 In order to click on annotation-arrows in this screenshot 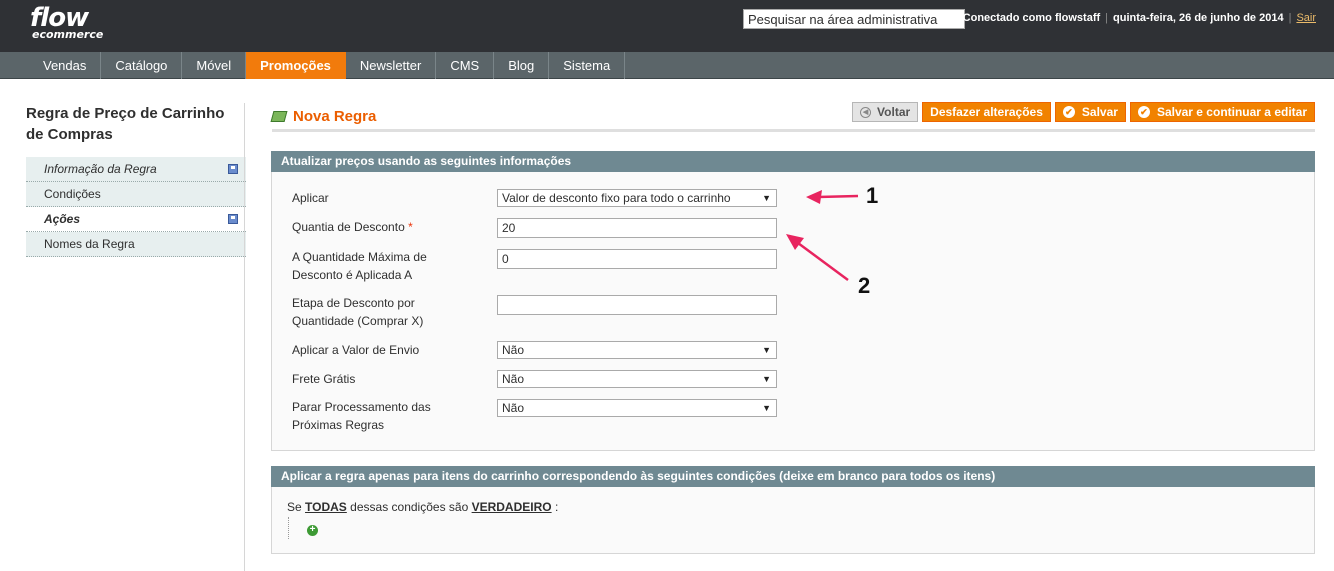, I will do `click(822, 236)`.